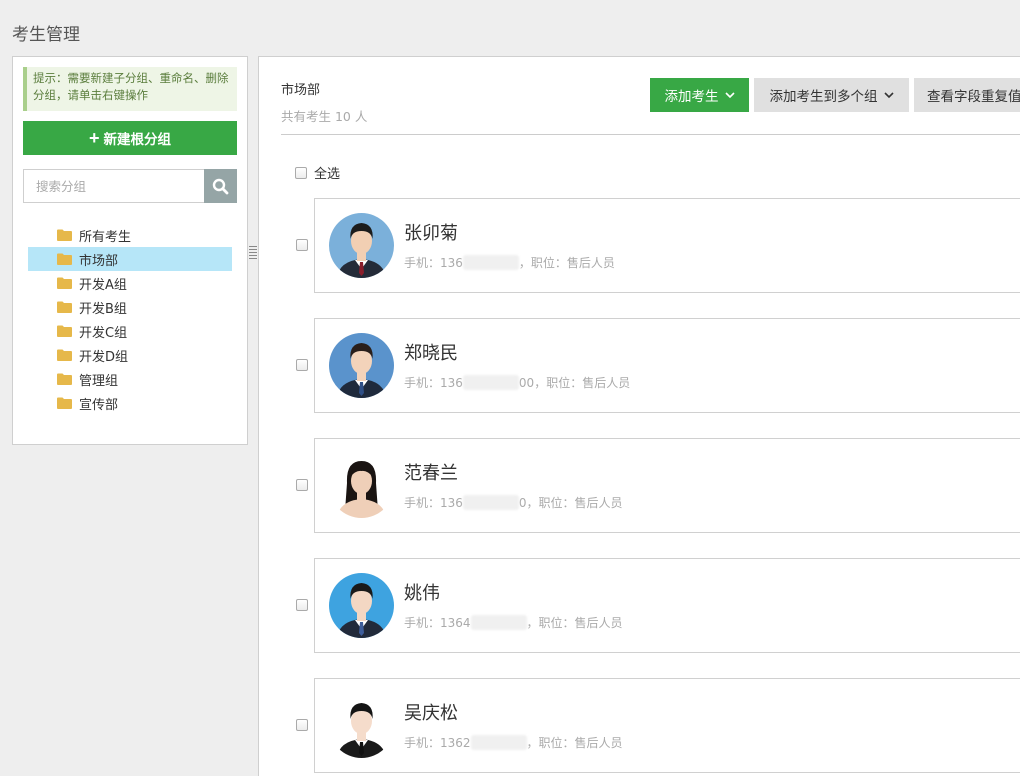 This screenshot has width=1020, height=776. What do you see at coordinates (301, 172) in the screenshot?
I see `select-all-checkbox` at bounding box center [301, 172].